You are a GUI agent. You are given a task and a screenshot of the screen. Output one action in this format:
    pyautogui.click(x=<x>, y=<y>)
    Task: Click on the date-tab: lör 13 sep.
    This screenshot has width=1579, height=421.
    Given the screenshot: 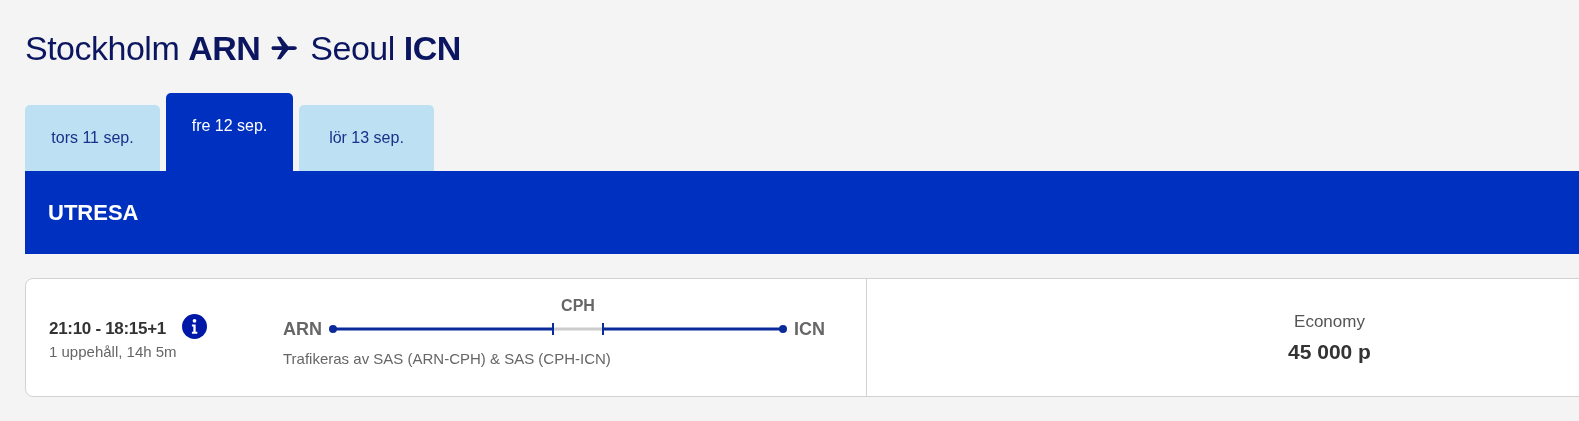 What is the action you would take?
    pyautogui.click(x=366, y=138)
    